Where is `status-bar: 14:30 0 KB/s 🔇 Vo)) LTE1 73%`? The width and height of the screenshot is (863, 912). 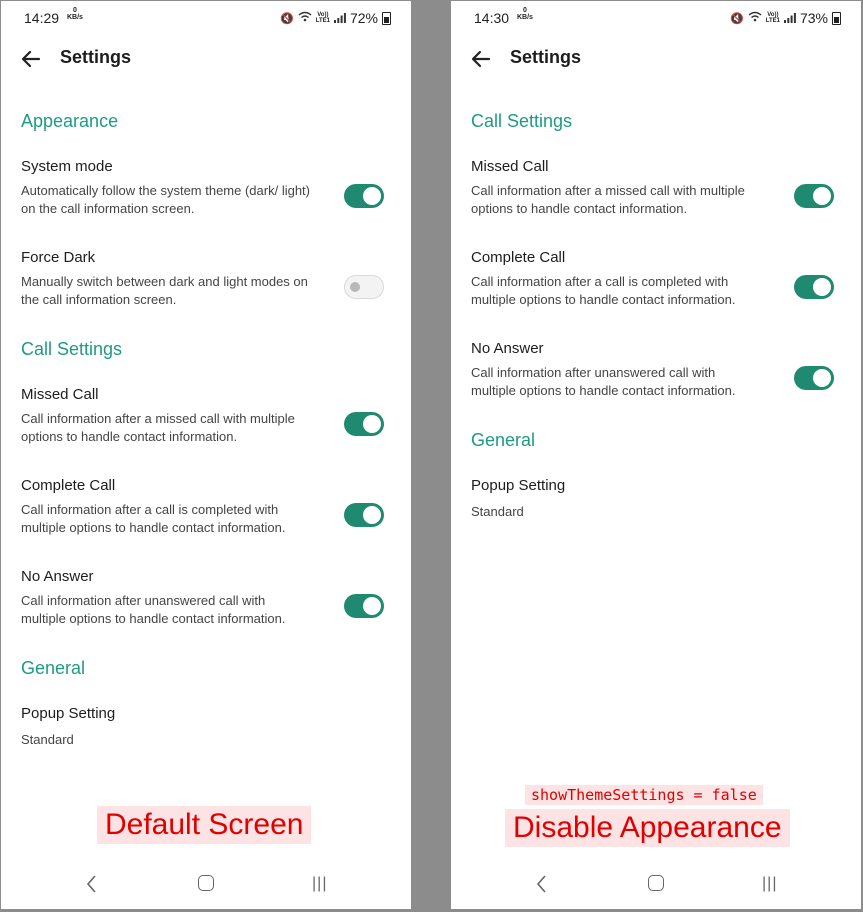
status-bar: 14:30 0 KB/s 🔇 Vo)) LTE1 73% is located at coordinates (656, 17).